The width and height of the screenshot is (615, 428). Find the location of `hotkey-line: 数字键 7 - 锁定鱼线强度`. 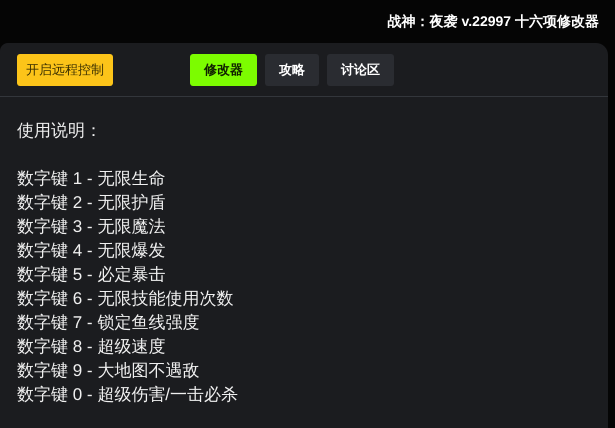

hotkey-line: 数字键 7 - 锁定鱼线强度 is located at coordinates (108, 323).